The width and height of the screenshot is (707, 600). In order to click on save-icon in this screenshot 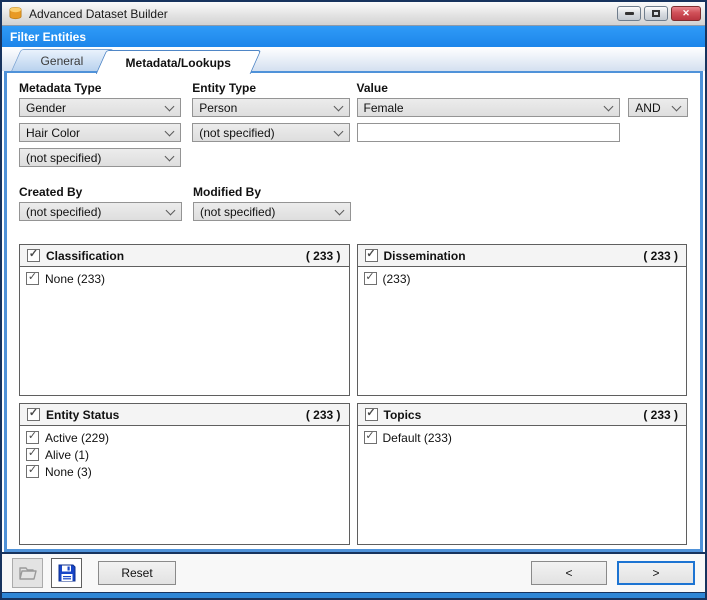, I will do `click(66, 573)`.